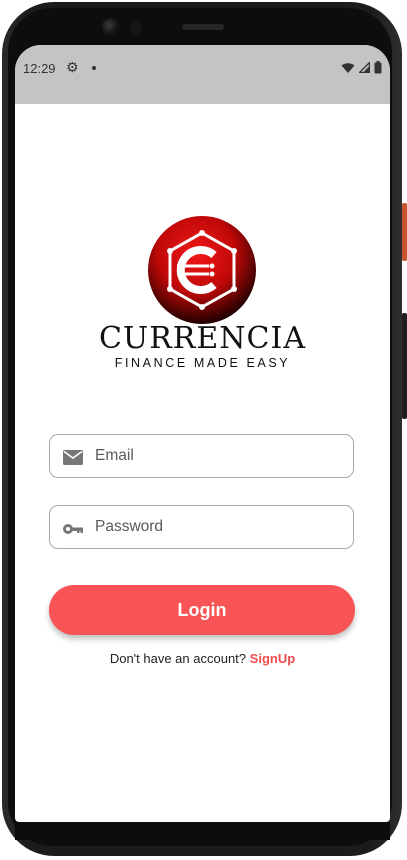 Image resolution: width=407 pixels, height=860 pixels. I want to click on signup-prompt: Don't have an account? SignUp, so click(202, 658).